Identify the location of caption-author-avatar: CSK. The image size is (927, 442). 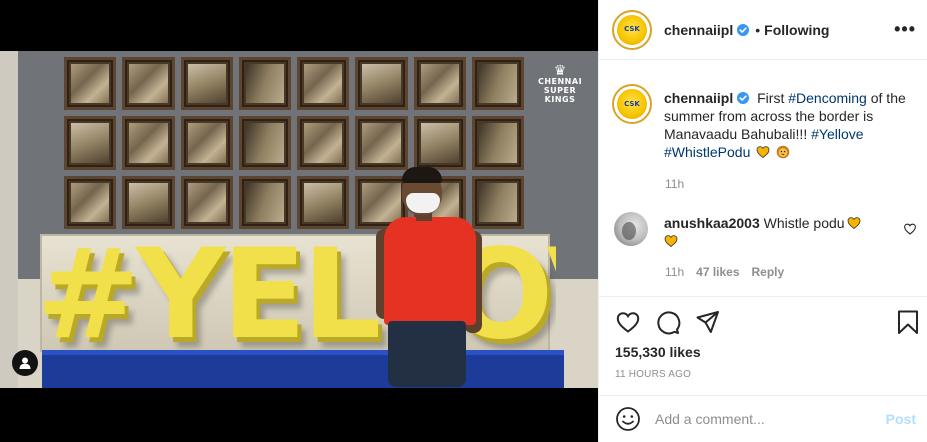
(632, 104).